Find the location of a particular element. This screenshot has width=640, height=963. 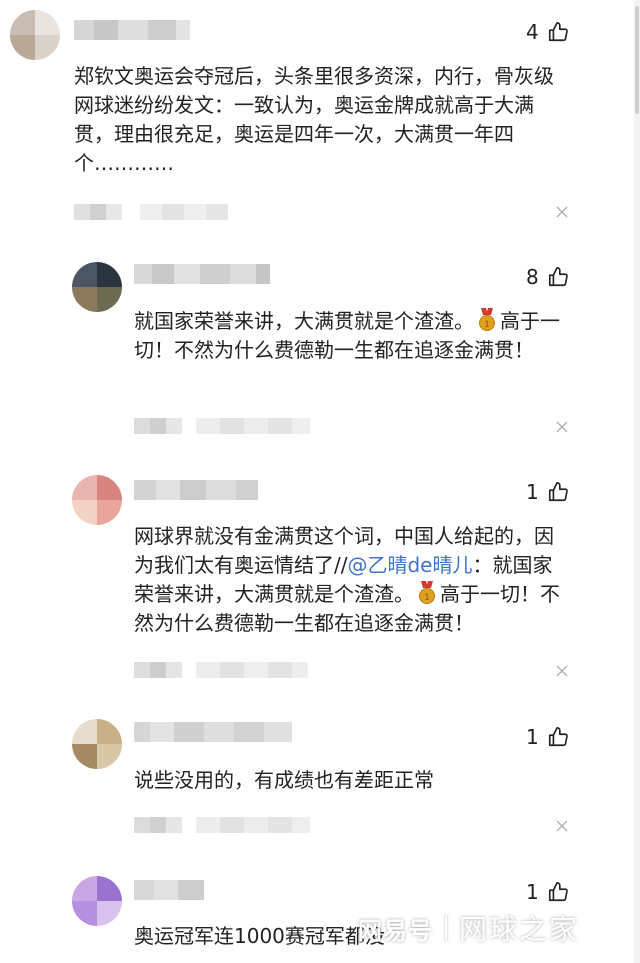

comment-text-part: 就国家荣誉来讲，大满贯就是个渣渣。 is located at coordinates (304, 321).